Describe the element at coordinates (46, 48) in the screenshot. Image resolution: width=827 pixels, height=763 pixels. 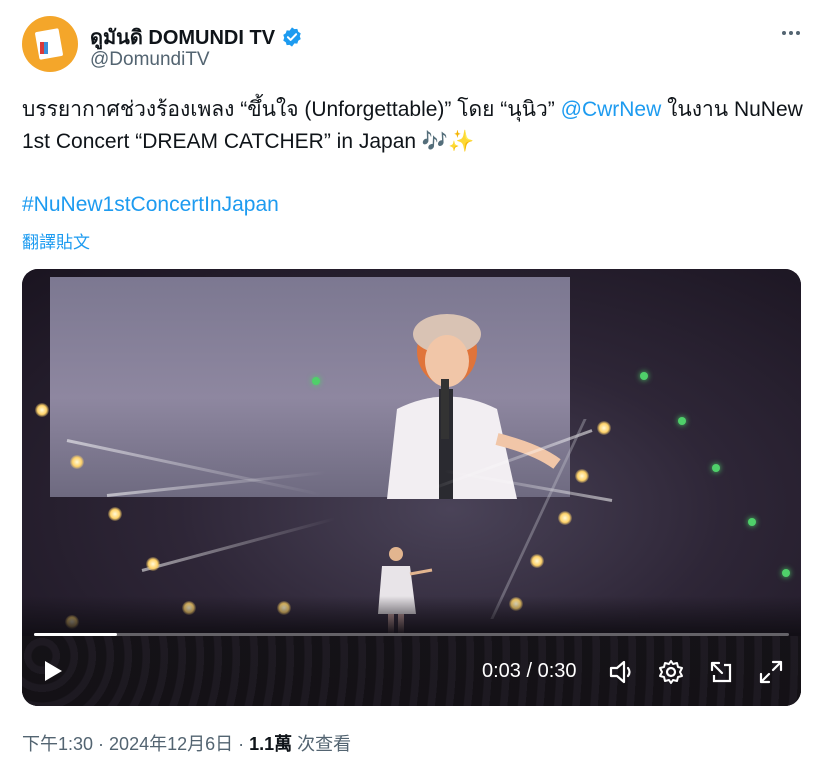
I see `logo-stripe-blue` at that location.